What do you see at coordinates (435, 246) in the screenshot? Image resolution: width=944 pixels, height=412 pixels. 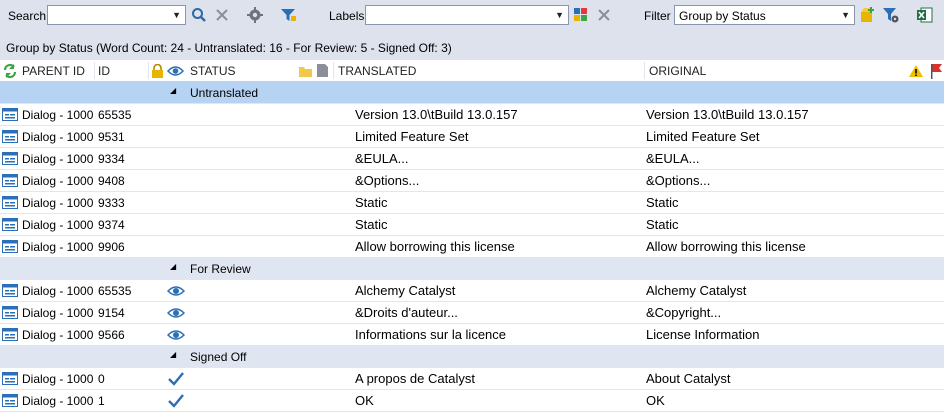 I see `translated-cell: Allow borrowing this license` at bounding box center [435, 246].